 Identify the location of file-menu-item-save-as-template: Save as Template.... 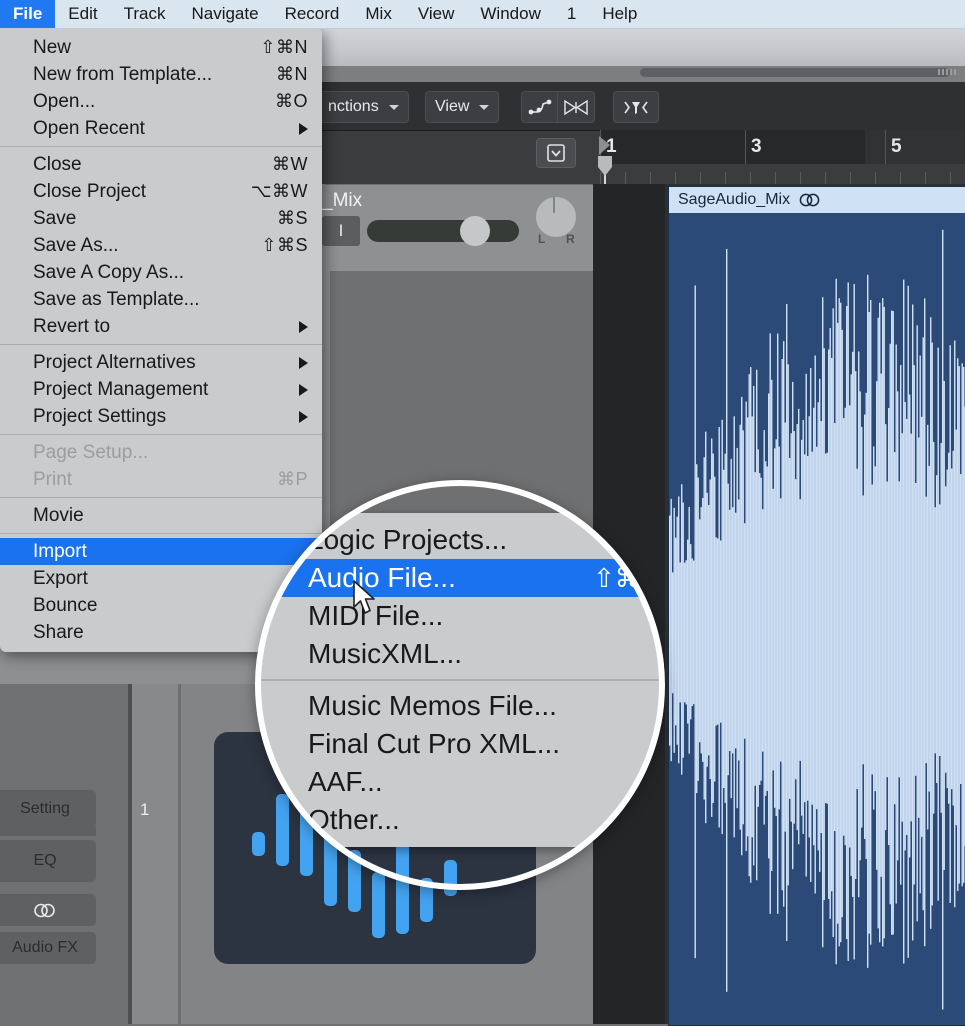
(161, 299).